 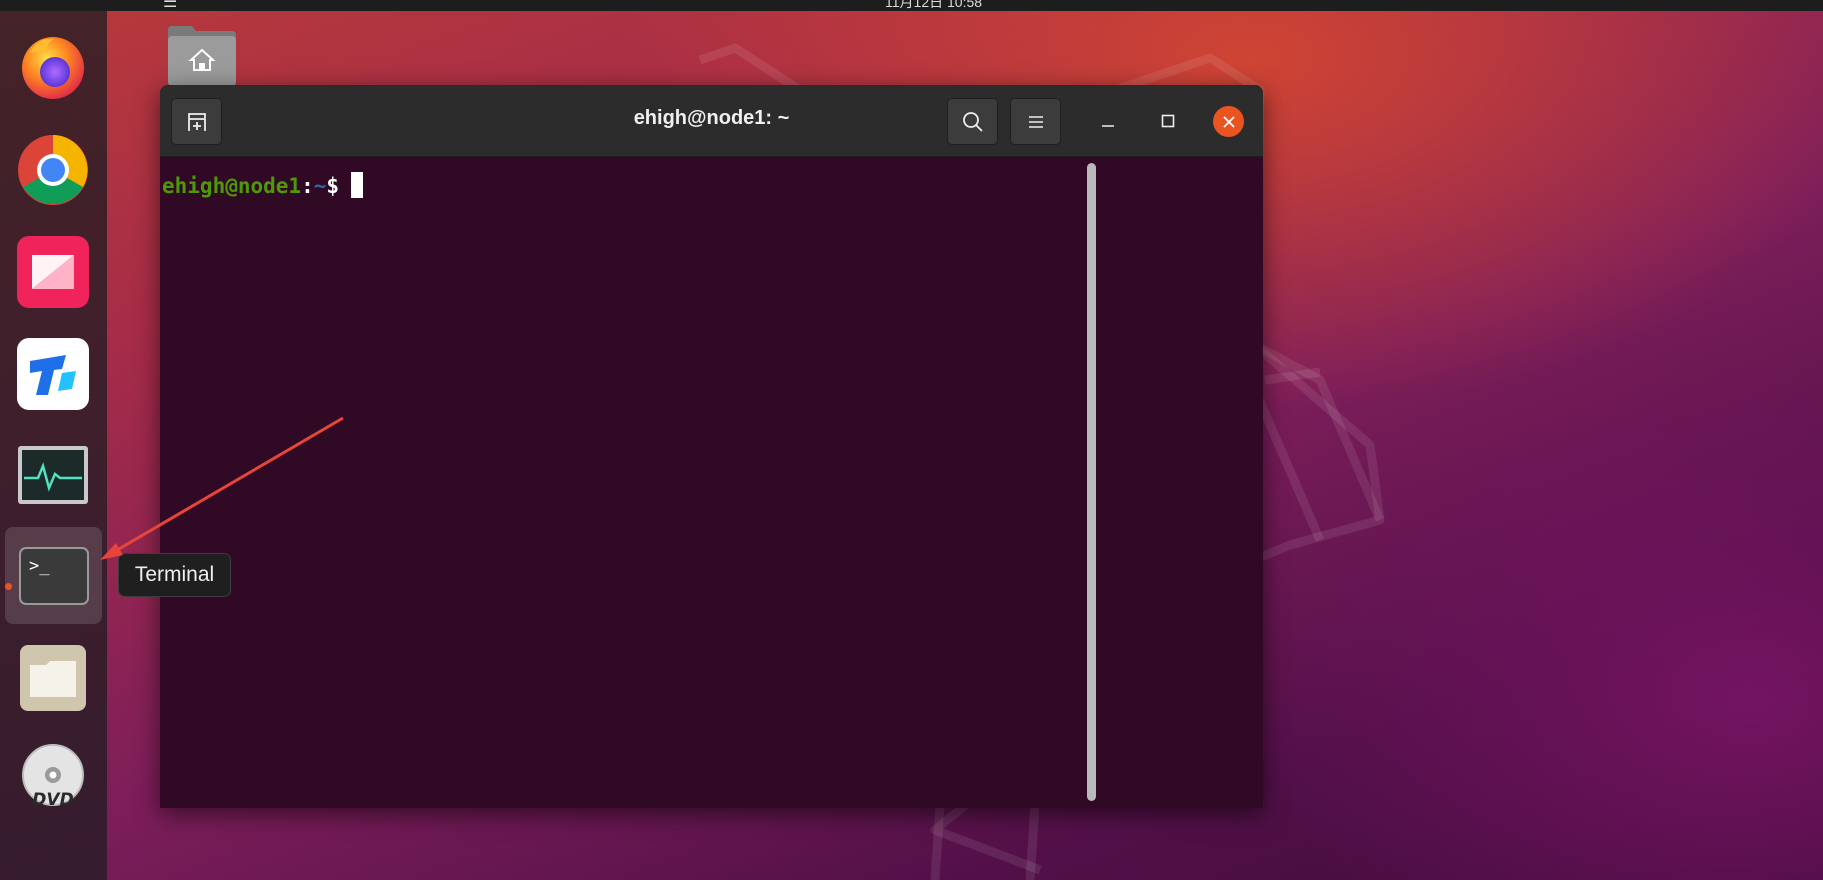 I want to click on dock-item-terminal: >_, so click(x=53, y=575).